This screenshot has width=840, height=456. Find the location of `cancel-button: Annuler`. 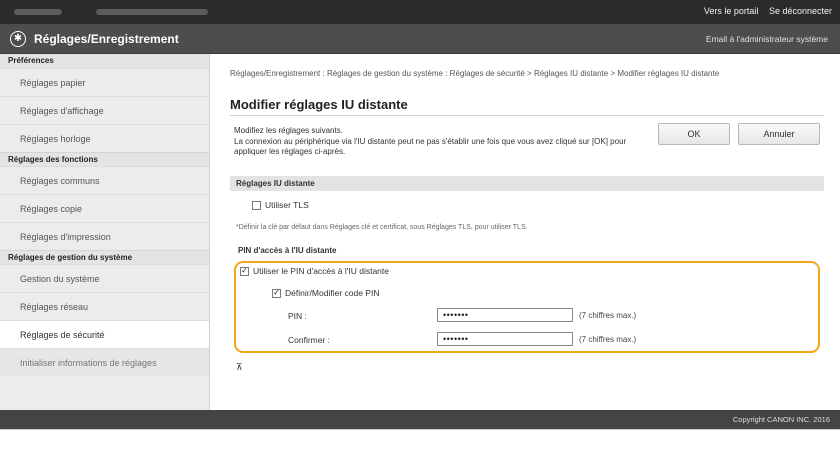

cancel-button: Annuler is located at coordinates (779, 134).